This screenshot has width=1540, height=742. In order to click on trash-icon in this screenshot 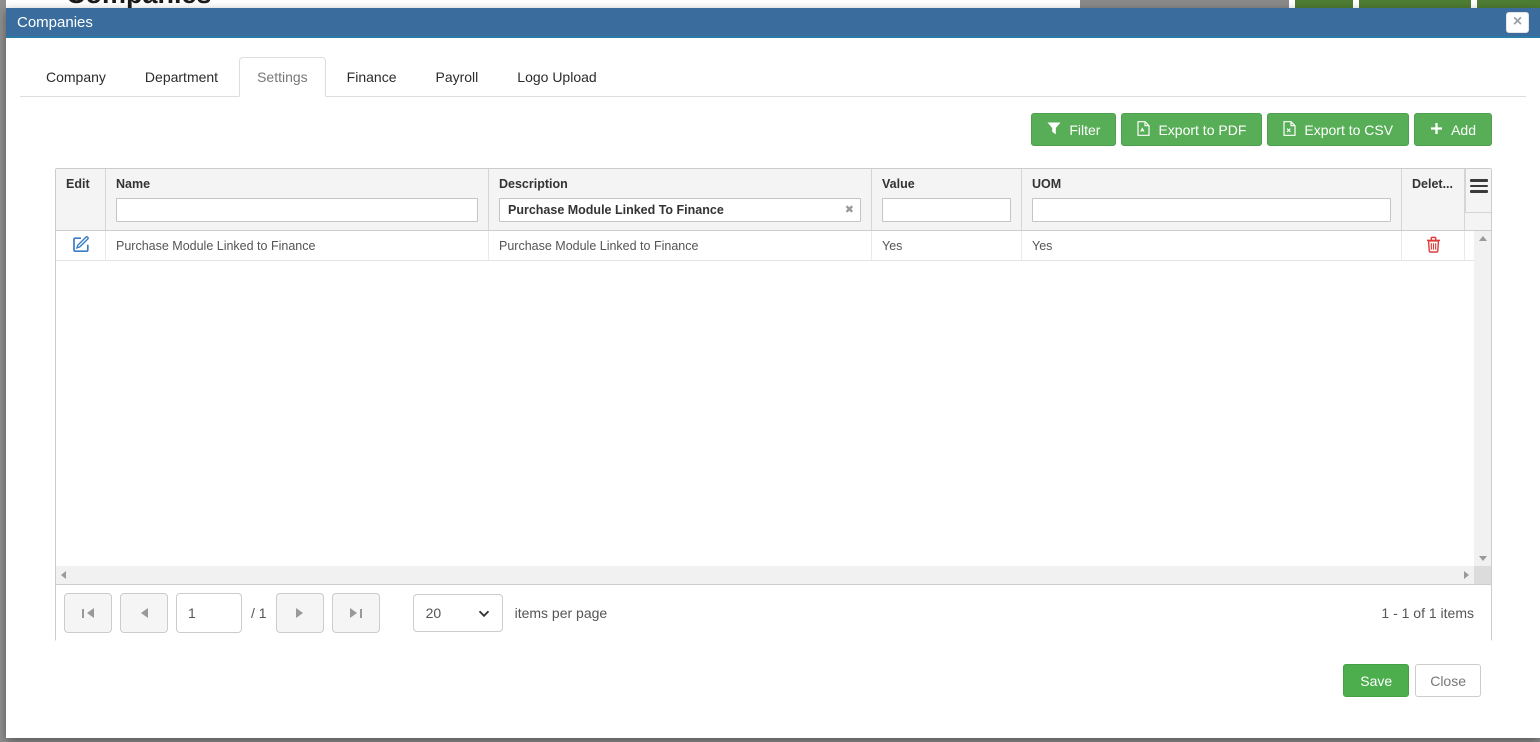, I will do `click(1433, 246)`.